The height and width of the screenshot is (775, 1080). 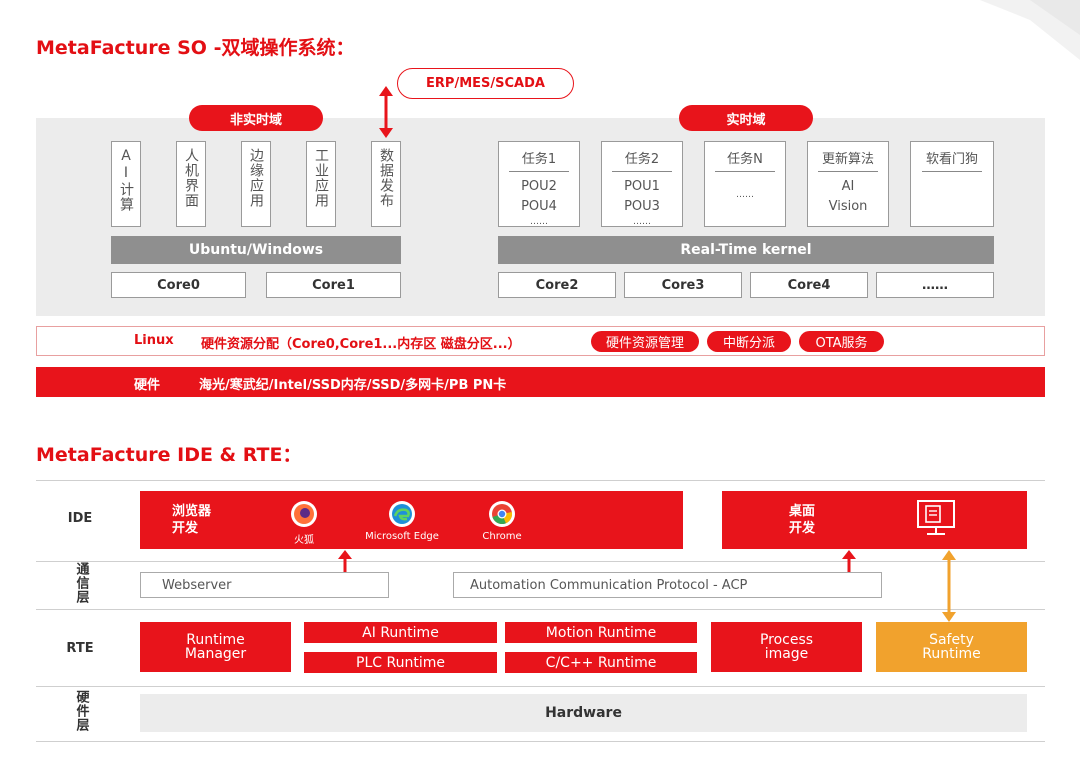 I want to click on chrome-icon, so click(x=502, y=514).